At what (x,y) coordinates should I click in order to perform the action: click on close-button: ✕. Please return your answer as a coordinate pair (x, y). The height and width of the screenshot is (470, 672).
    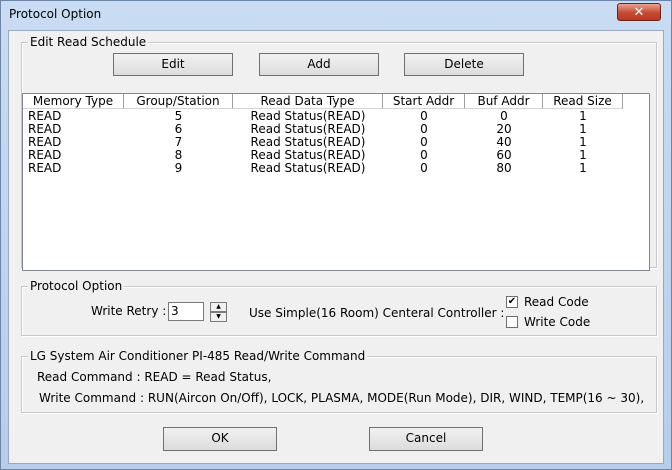
    Looking at the image, I should click on (639, 12).